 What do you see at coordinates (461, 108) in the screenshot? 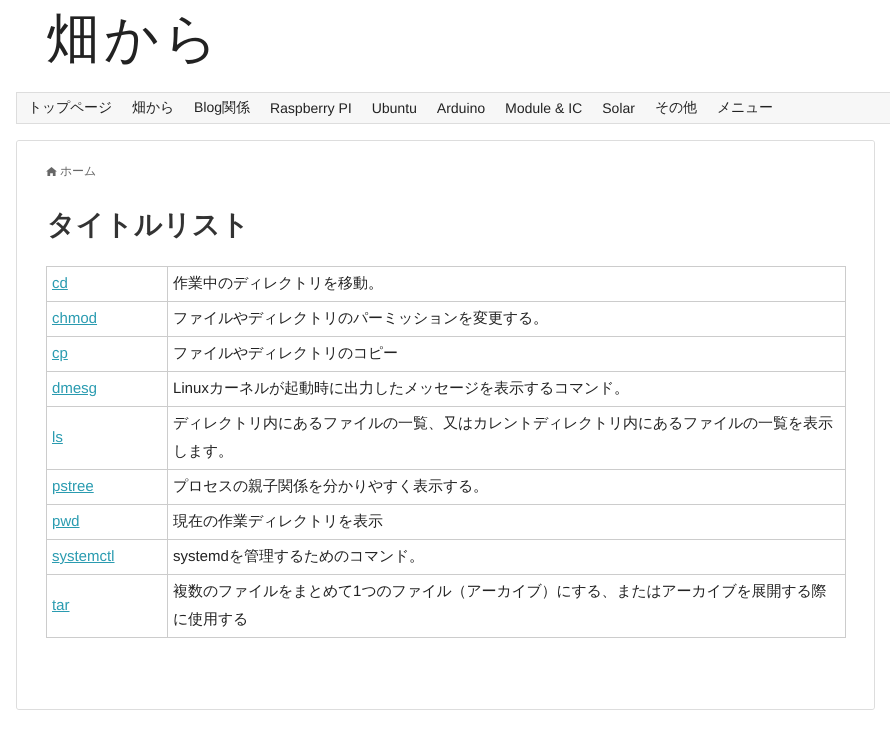
I see `nav-link: Arduino` at bounding box center [461, 108].